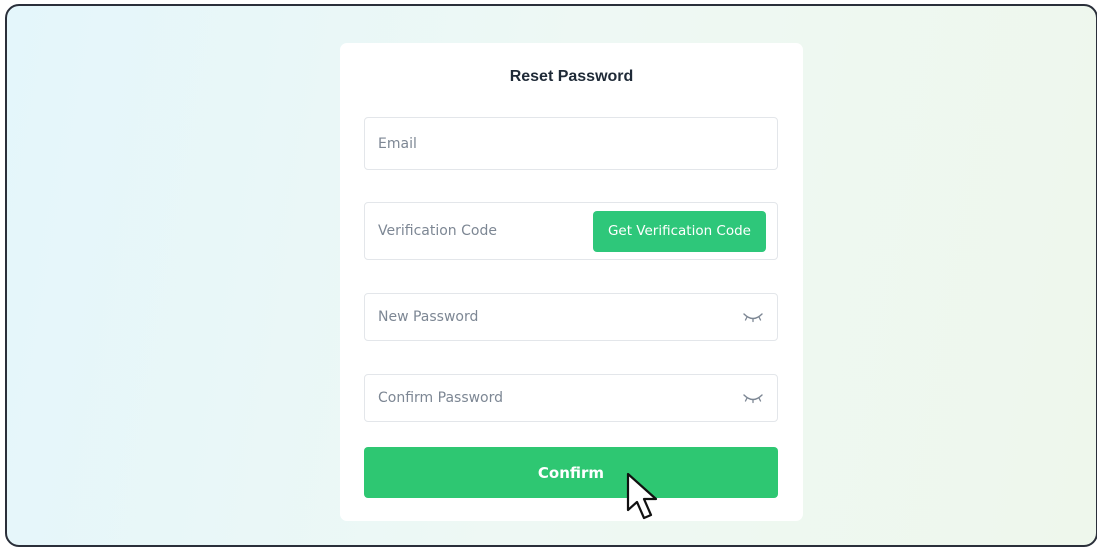  I want to click on verification-code-field: Verification Code Get Verification Code, so click(571, 231).